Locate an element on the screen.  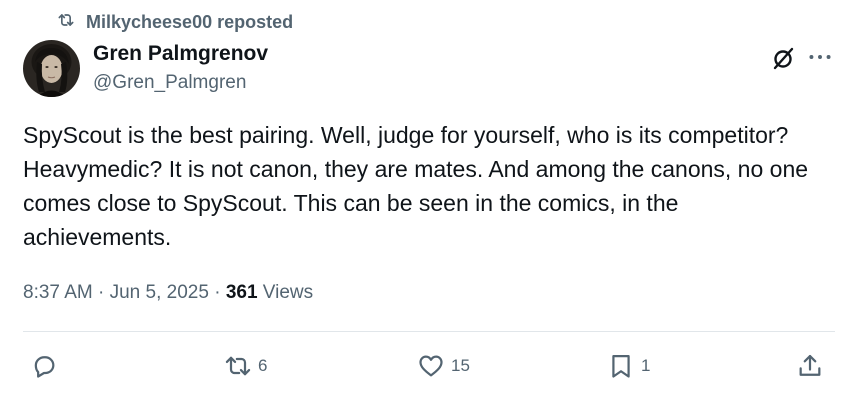
tweet-time: 8:37 AM is located at coordinates (58, 292).